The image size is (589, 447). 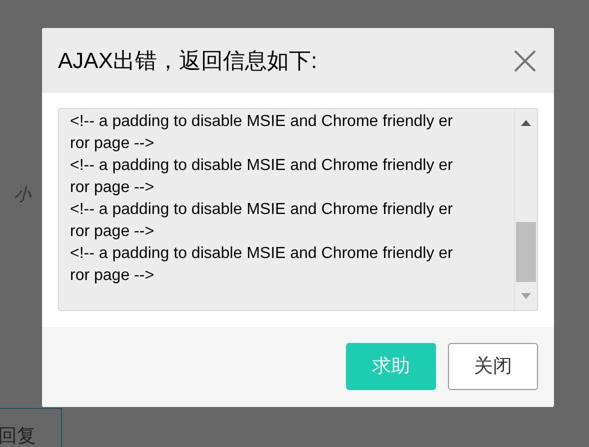 What do you see at coordinates (526, 252) in the screenshot?
I see `scrollbar-thumb` at bounding box center [526, 252].